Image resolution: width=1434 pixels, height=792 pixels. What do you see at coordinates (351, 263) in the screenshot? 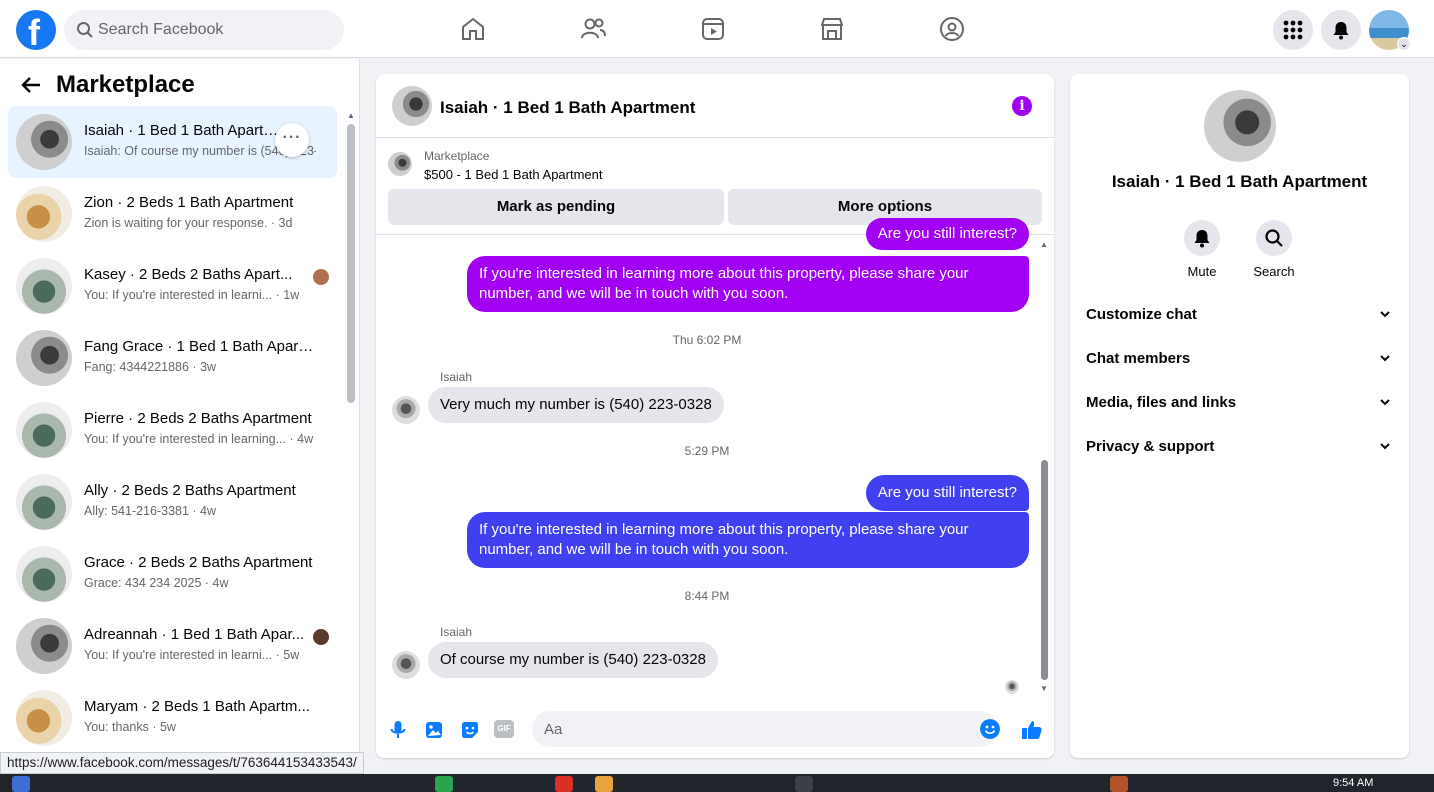
I see `sidebar-scrollbar` at bounding box center [351, 263].